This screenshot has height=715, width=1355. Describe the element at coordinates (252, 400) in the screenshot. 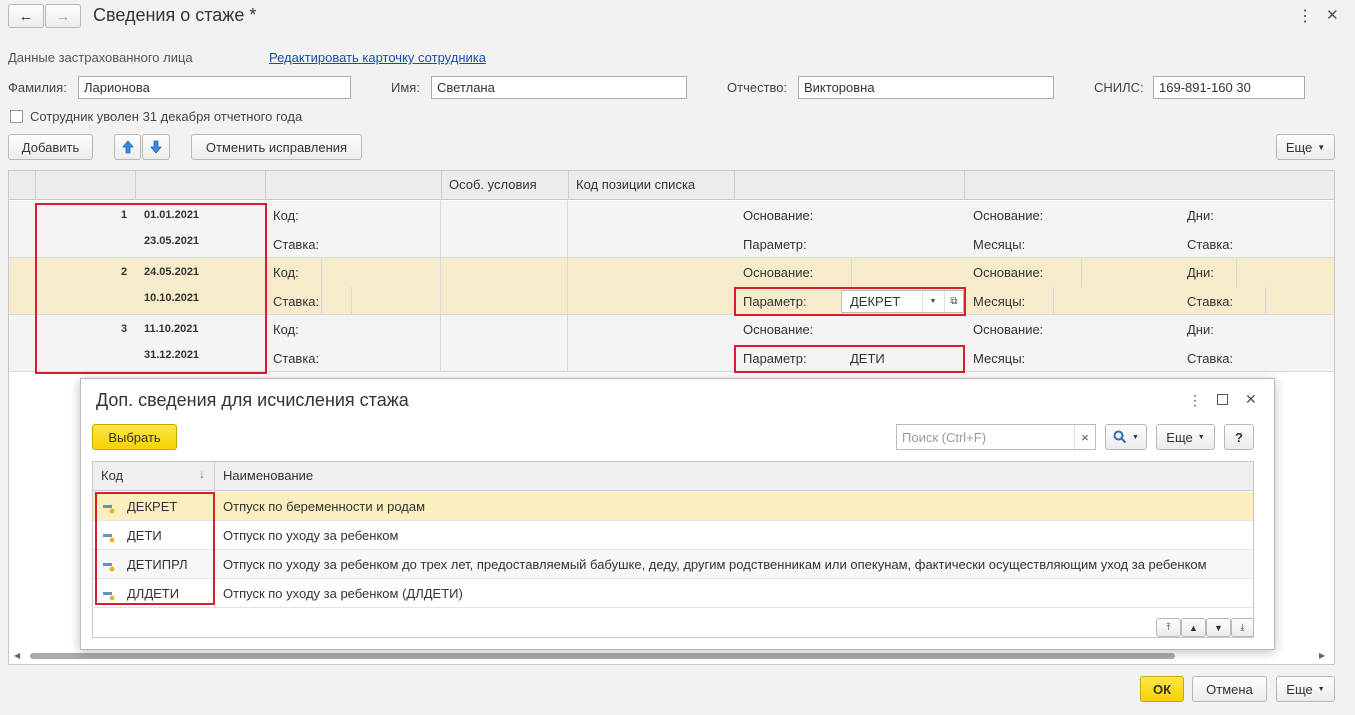

I see `dialog-title: Доп. сведения для исчисления стажа` at that location.